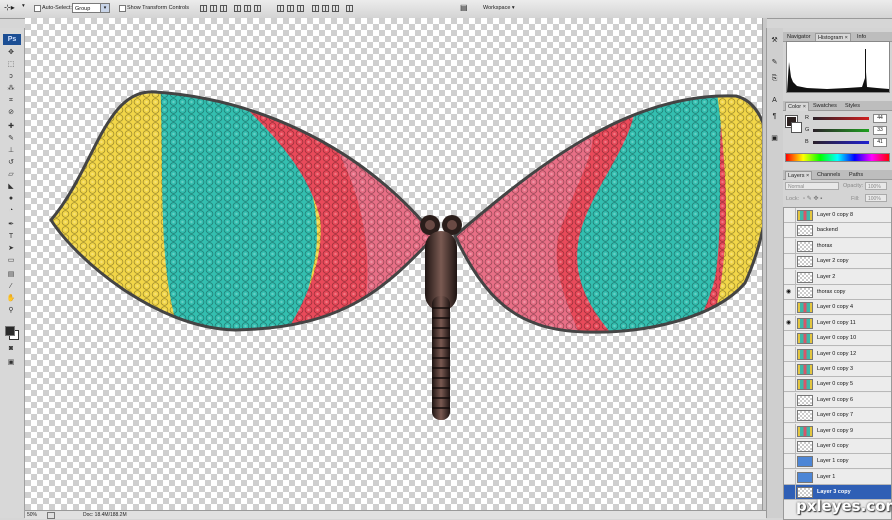  What do you see at coordinates (812, 186) in the screenshot?
I see `blend-mode-select: Normal` at bounding box center [812, 186].